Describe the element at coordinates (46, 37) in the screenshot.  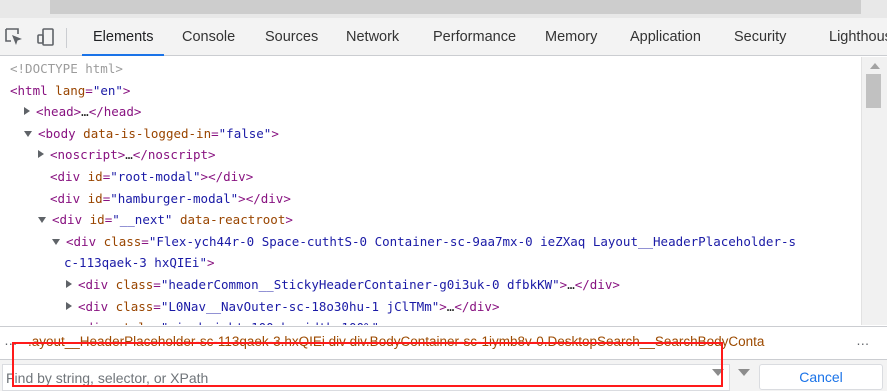
I see `device-toolbar-icon` at that location.